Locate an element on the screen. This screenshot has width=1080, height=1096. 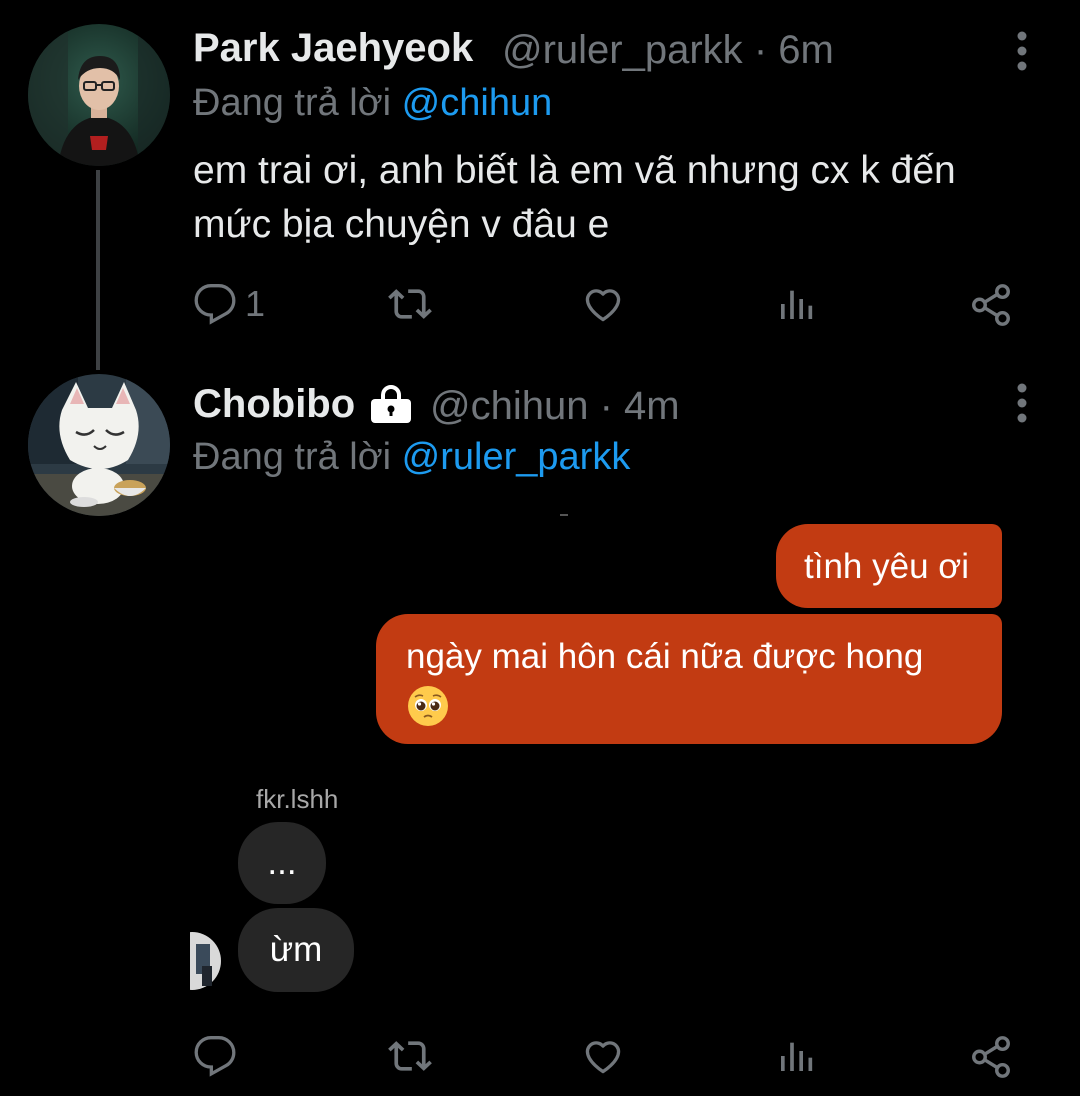
replying-to: Đang trả lời @ruler_parkk is located at coordinates (411, 457).